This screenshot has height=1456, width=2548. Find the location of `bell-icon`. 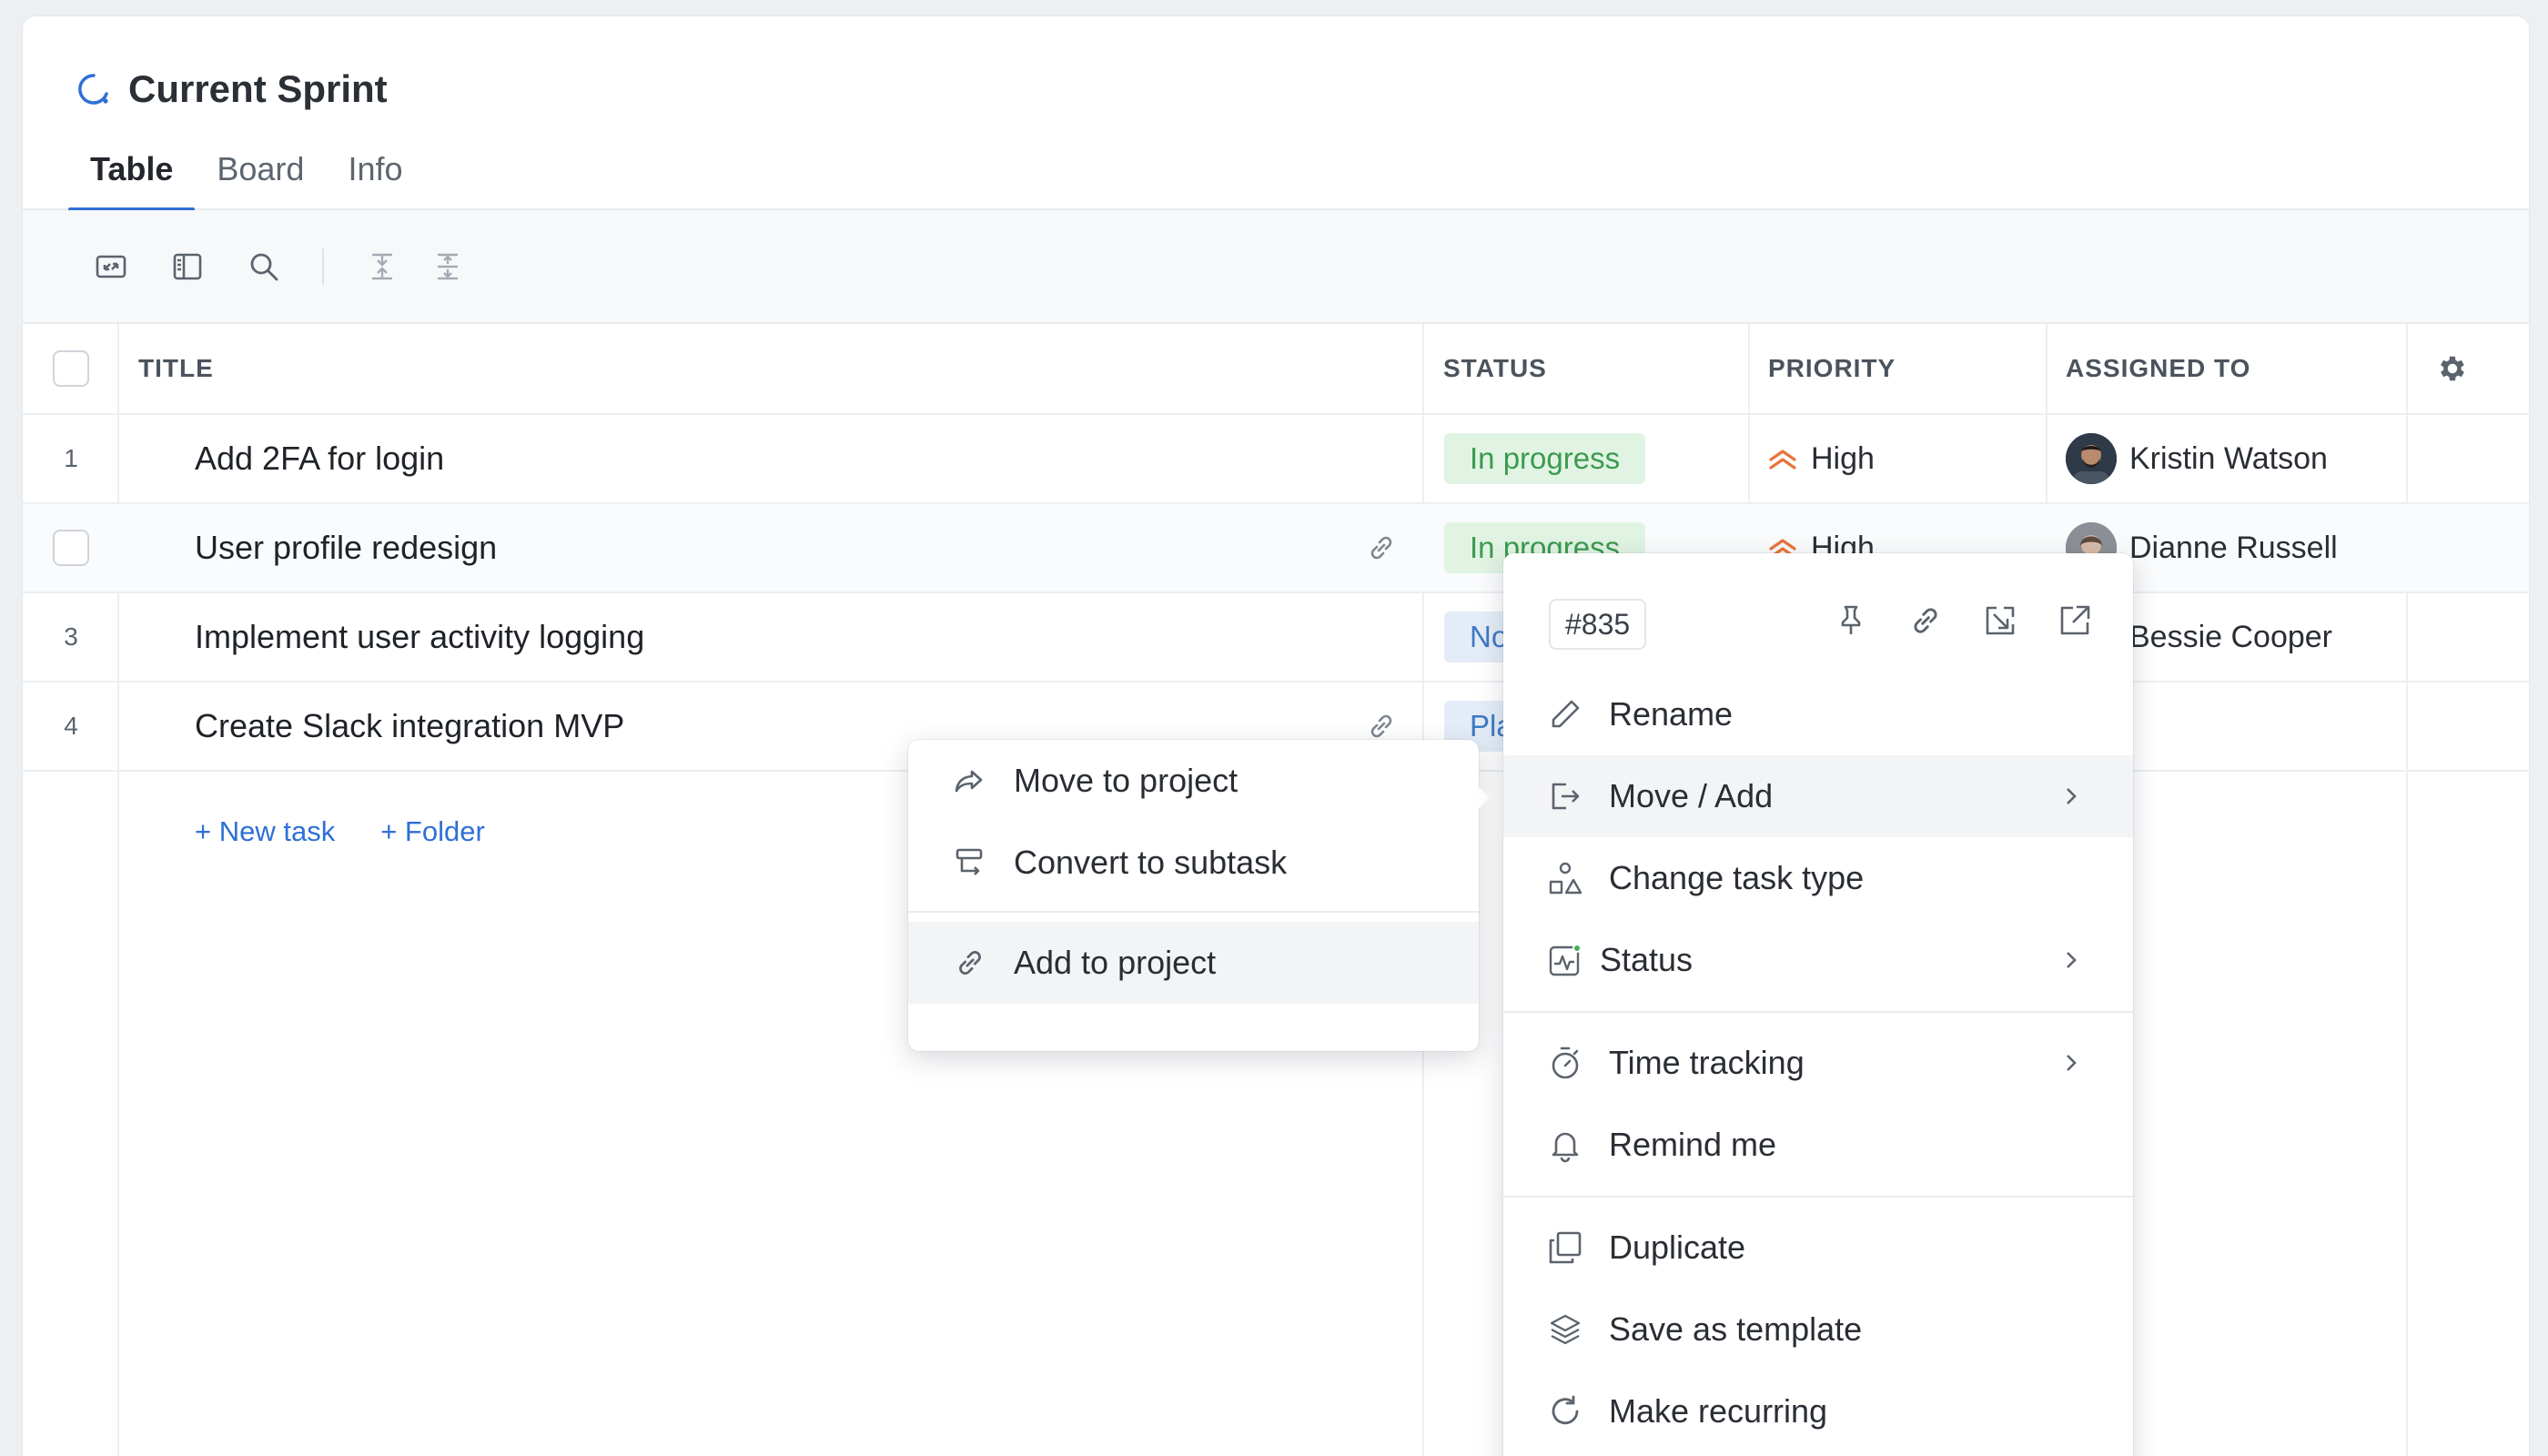

bell-icon is located at coordinates (1565, 1145).